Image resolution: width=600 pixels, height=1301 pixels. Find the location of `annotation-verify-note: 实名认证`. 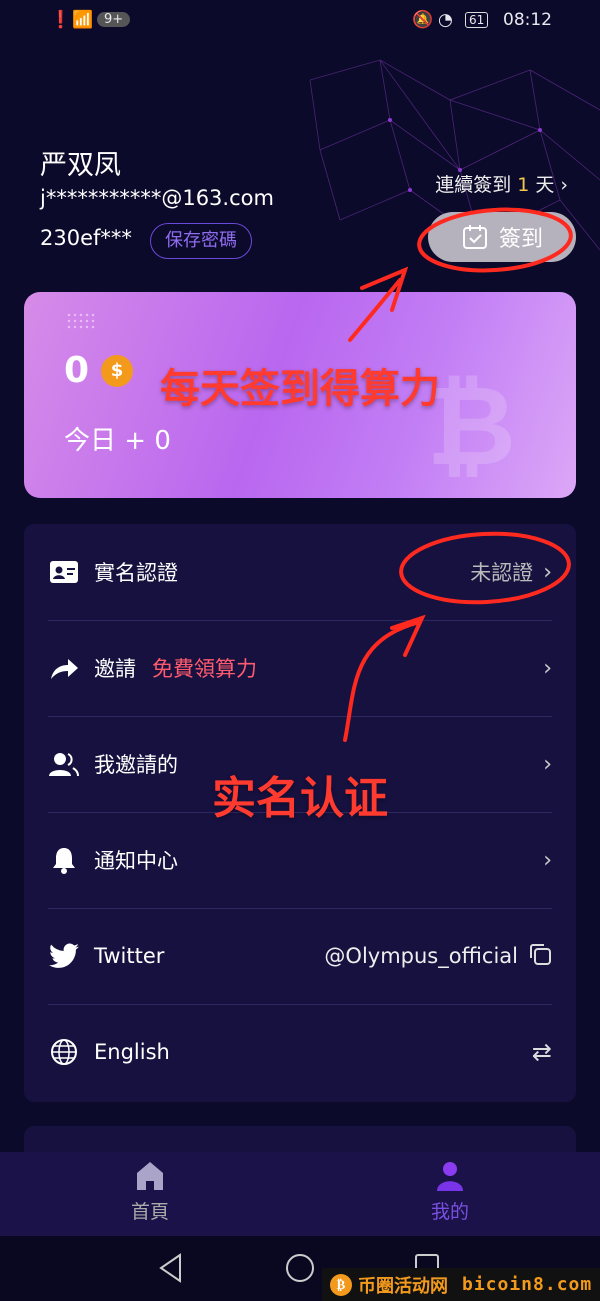

annotation-verify-note: 实名认证 is located at coordinates (300, 798).